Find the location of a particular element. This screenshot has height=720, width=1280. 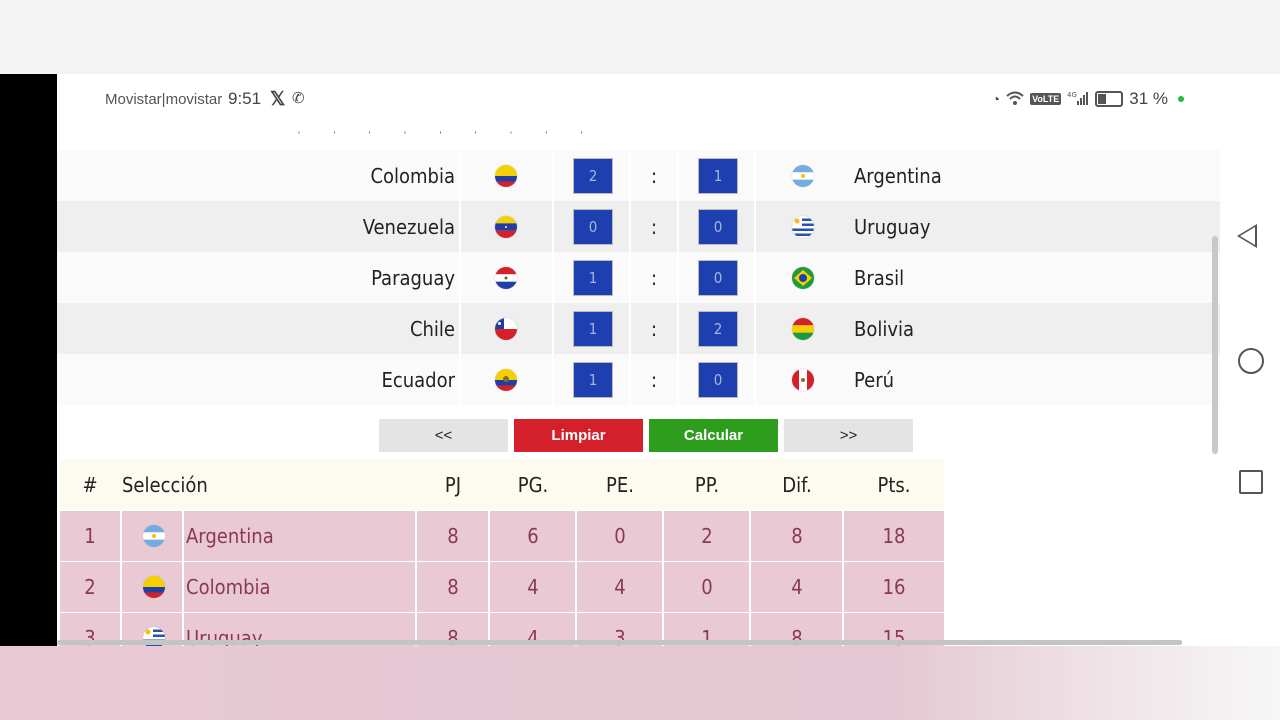

battery-icon is located at coordinates (1109, 99).